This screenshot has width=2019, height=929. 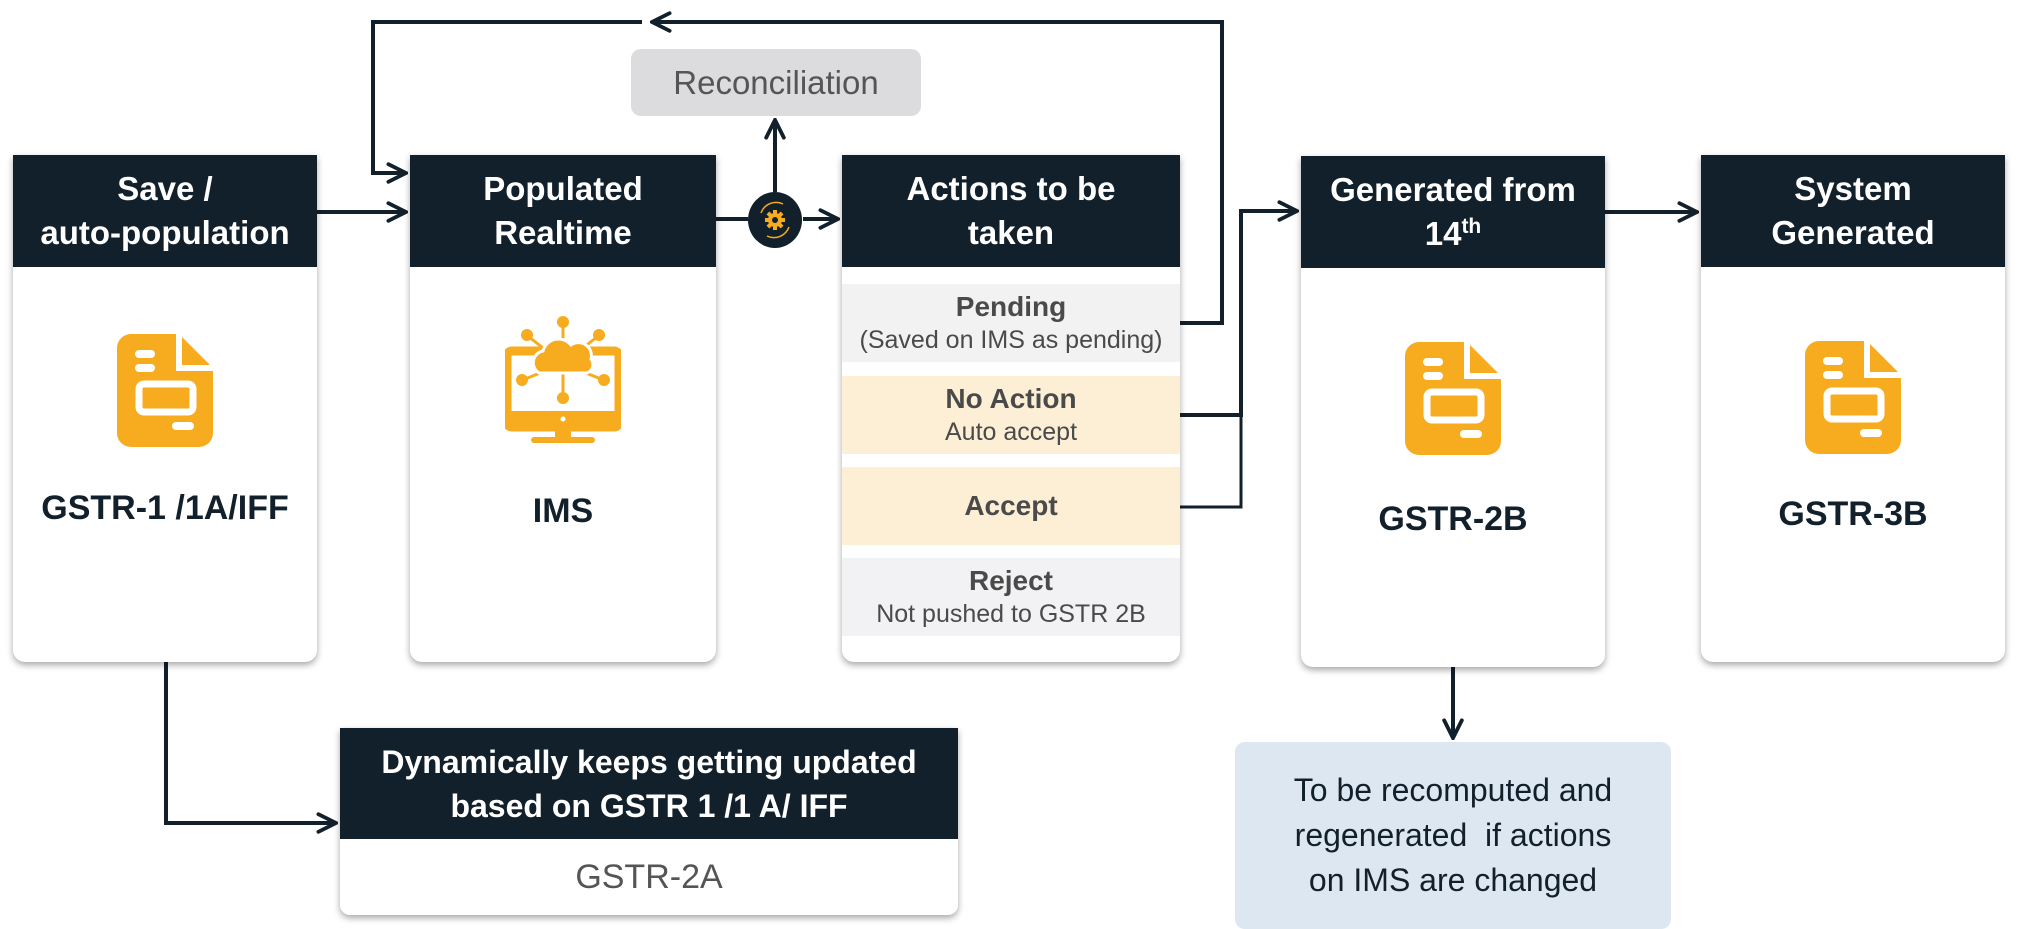 I want to click on line-accept-to-gstr2b, so click(x=1211, y=462).